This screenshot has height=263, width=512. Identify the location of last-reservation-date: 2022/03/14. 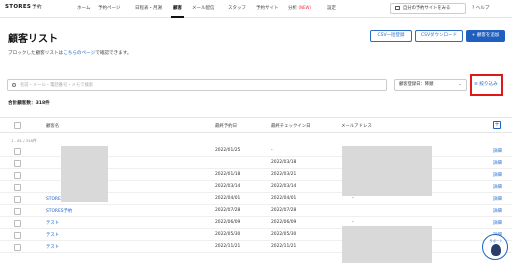
(228, 186).